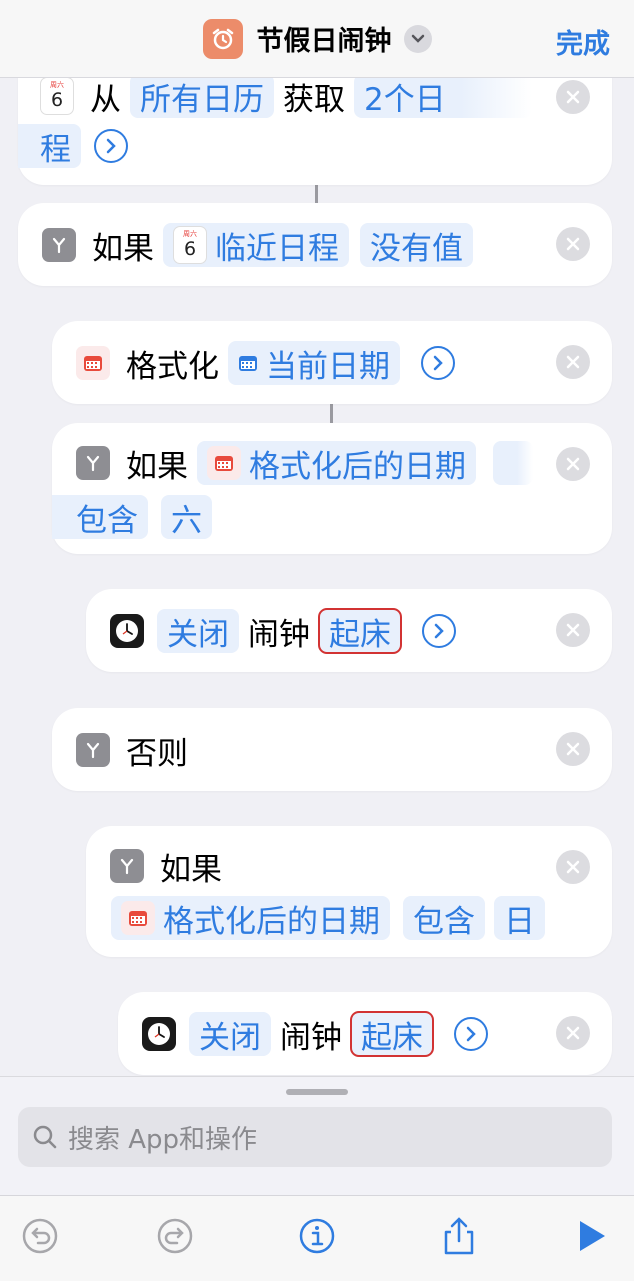 The height and width of the screenshot is (1281, 634). I want to click on format-label: 格式化, so click(172, 366).